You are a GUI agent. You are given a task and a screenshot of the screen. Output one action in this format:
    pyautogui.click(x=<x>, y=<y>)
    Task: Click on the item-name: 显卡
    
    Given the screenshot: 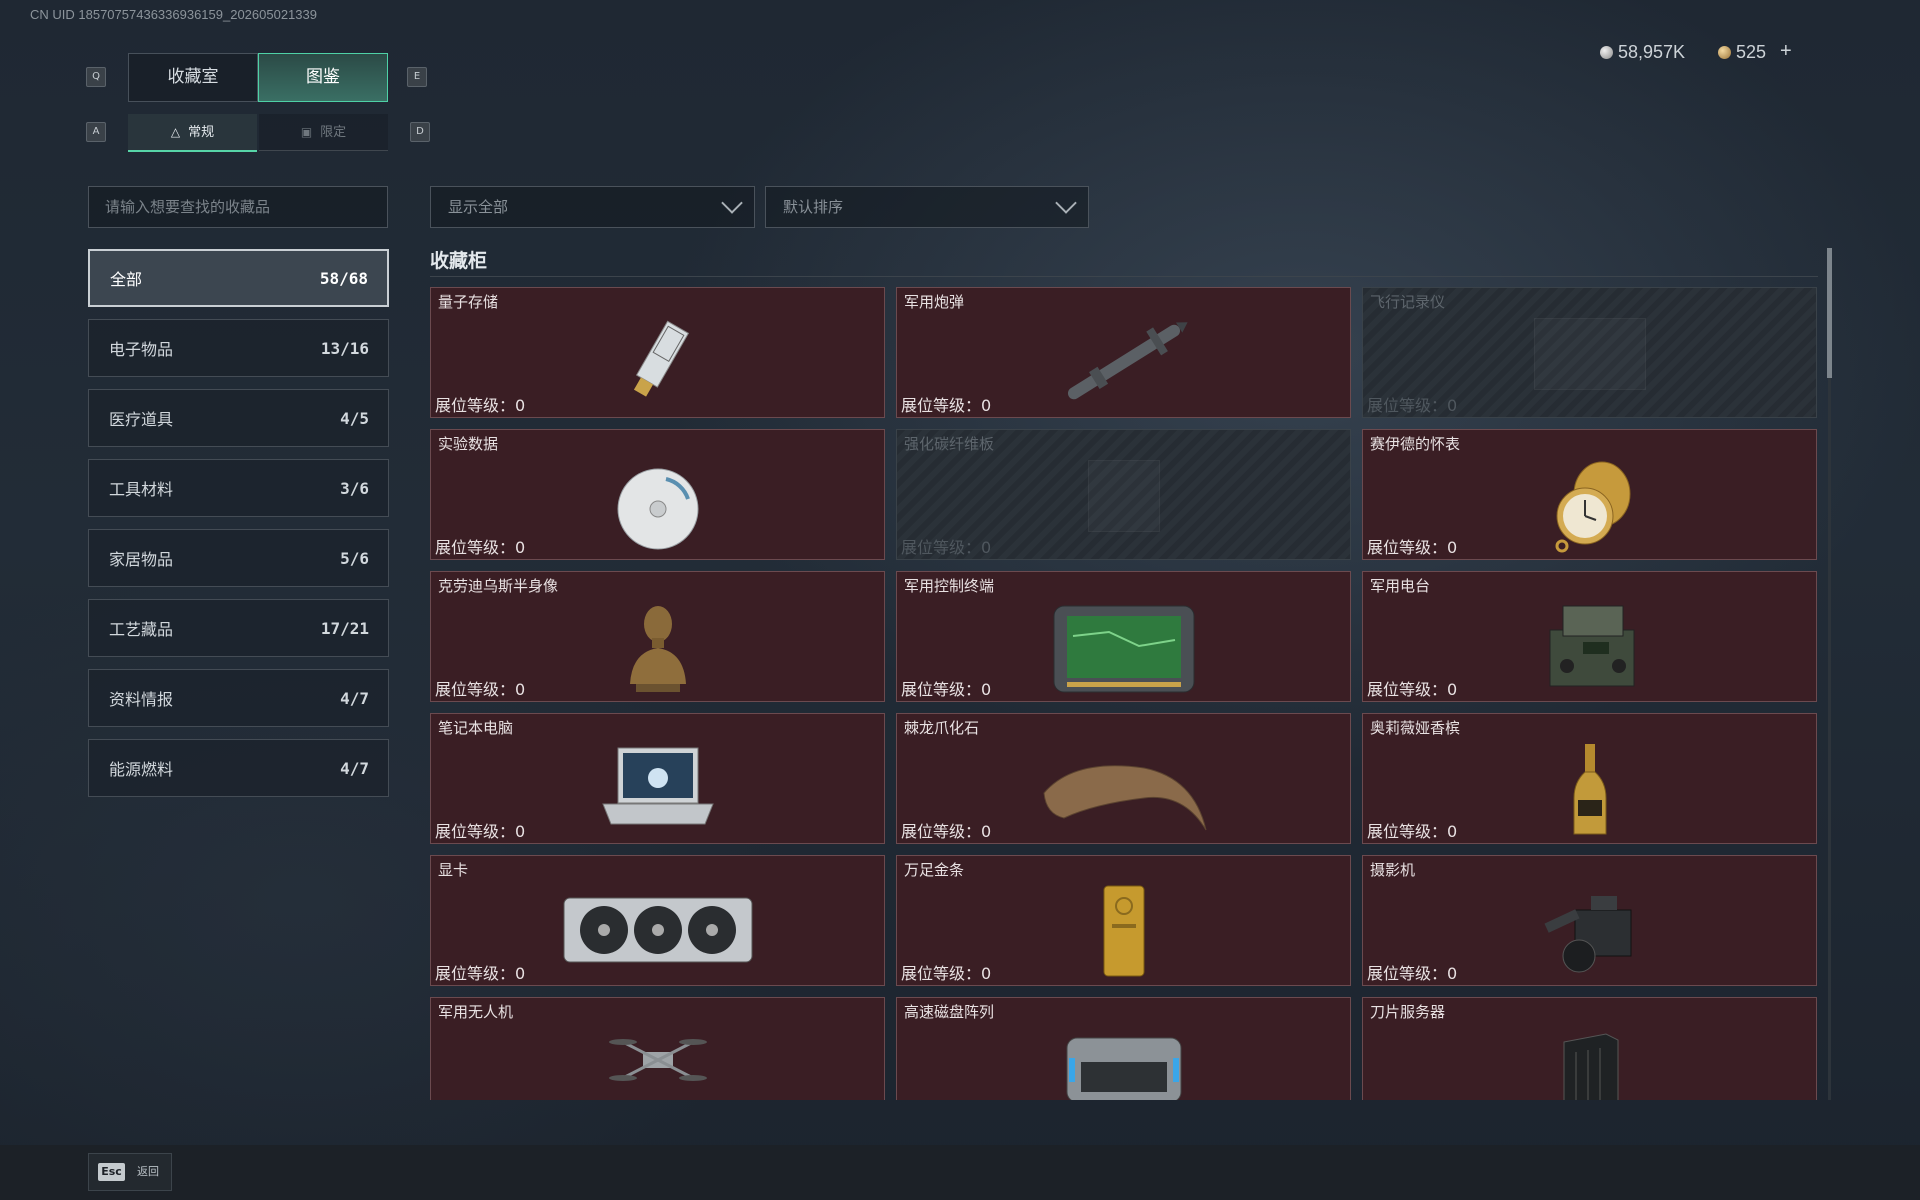 What is the action you would take?
    pyautogui.click(x=453, y=870)
    